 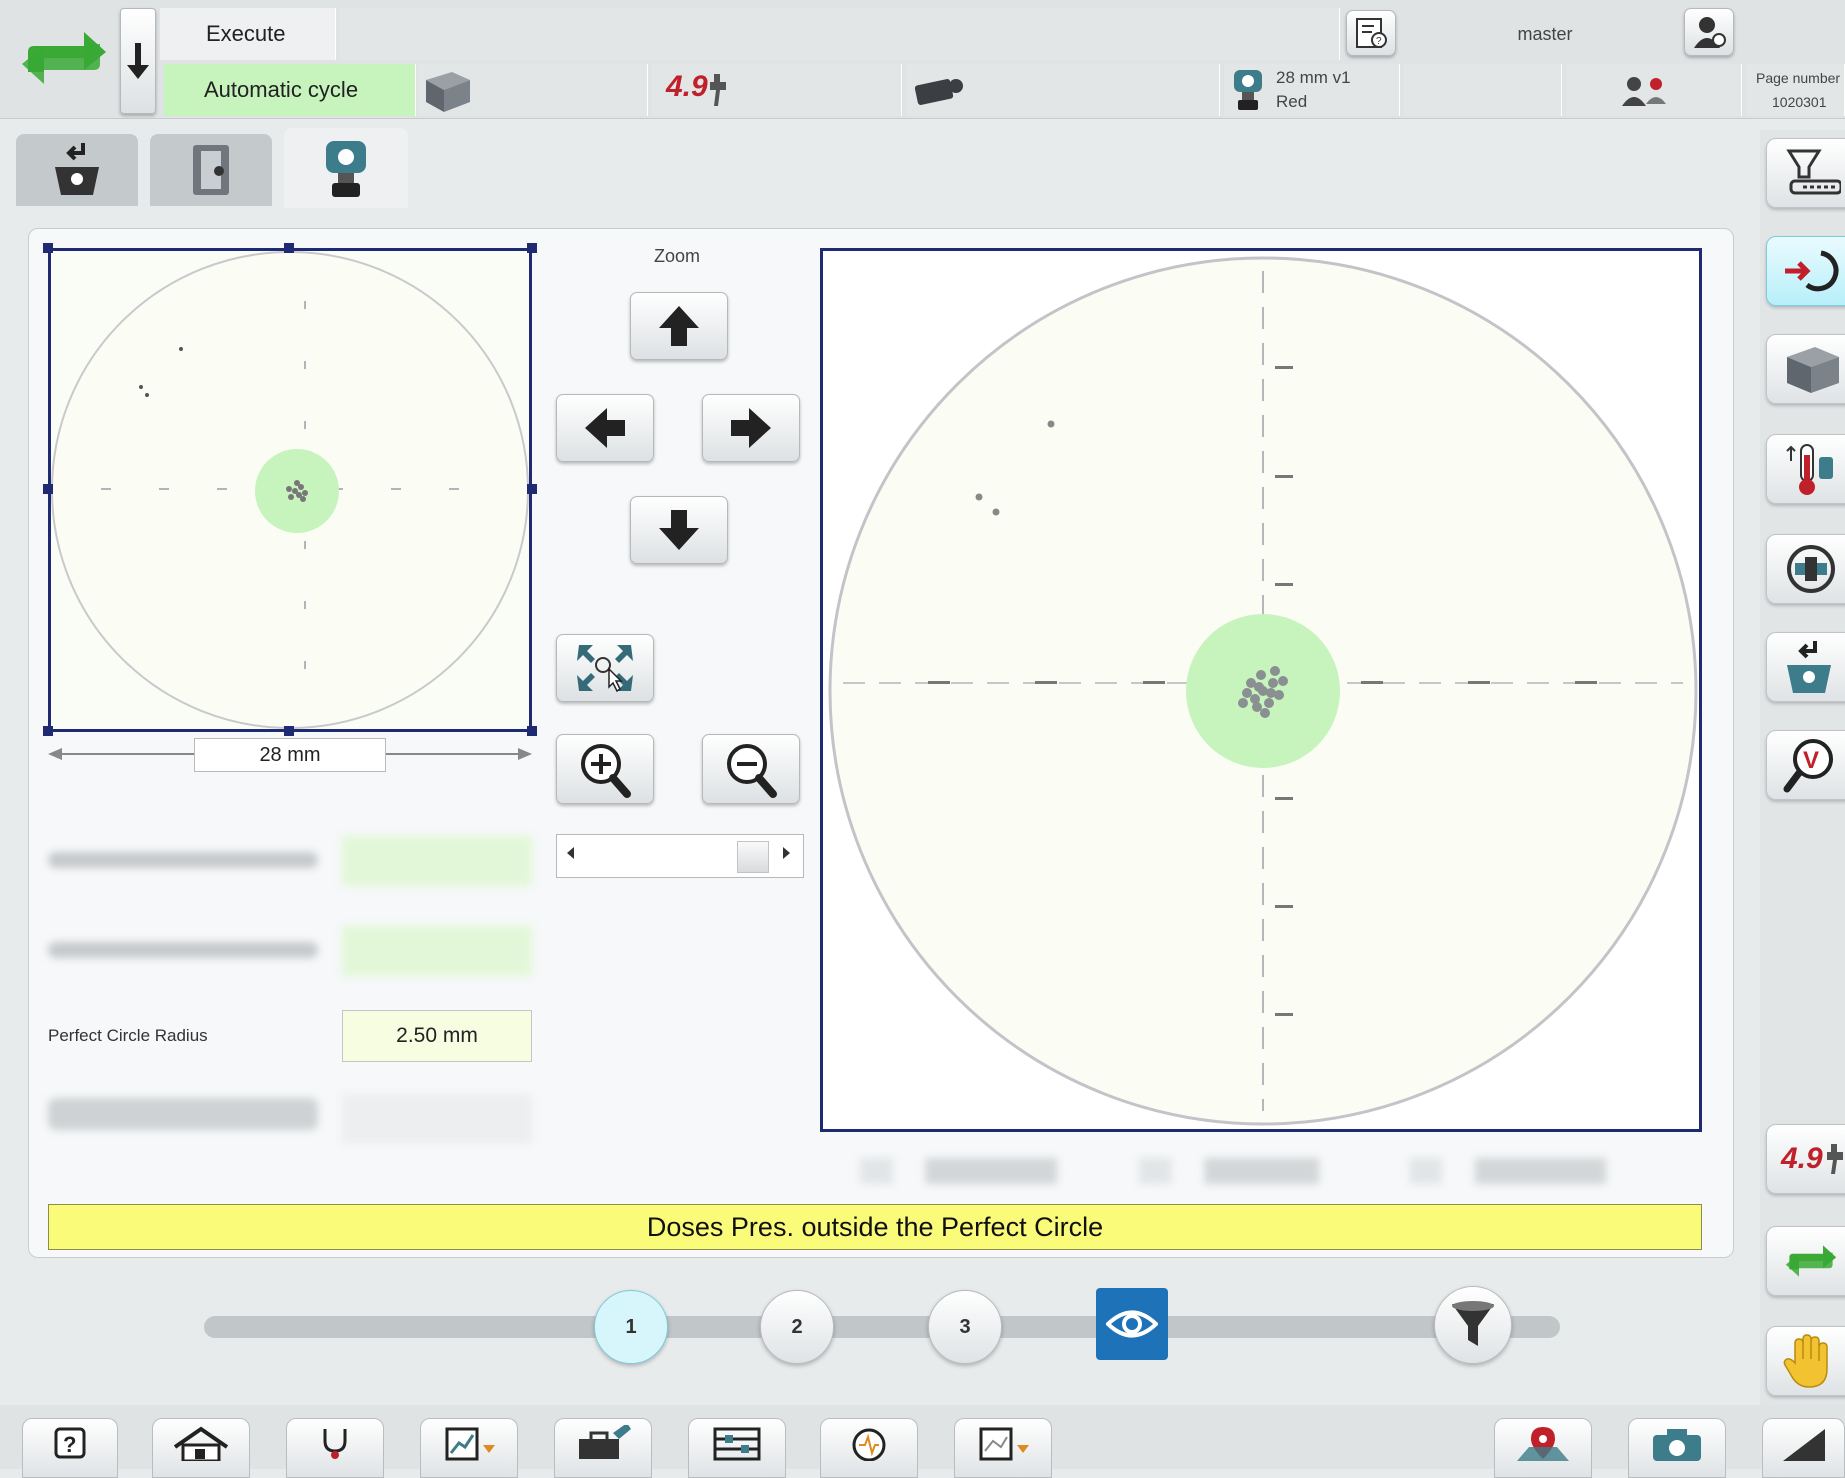 I want to click on handle-br, so click(x=532, y=731).